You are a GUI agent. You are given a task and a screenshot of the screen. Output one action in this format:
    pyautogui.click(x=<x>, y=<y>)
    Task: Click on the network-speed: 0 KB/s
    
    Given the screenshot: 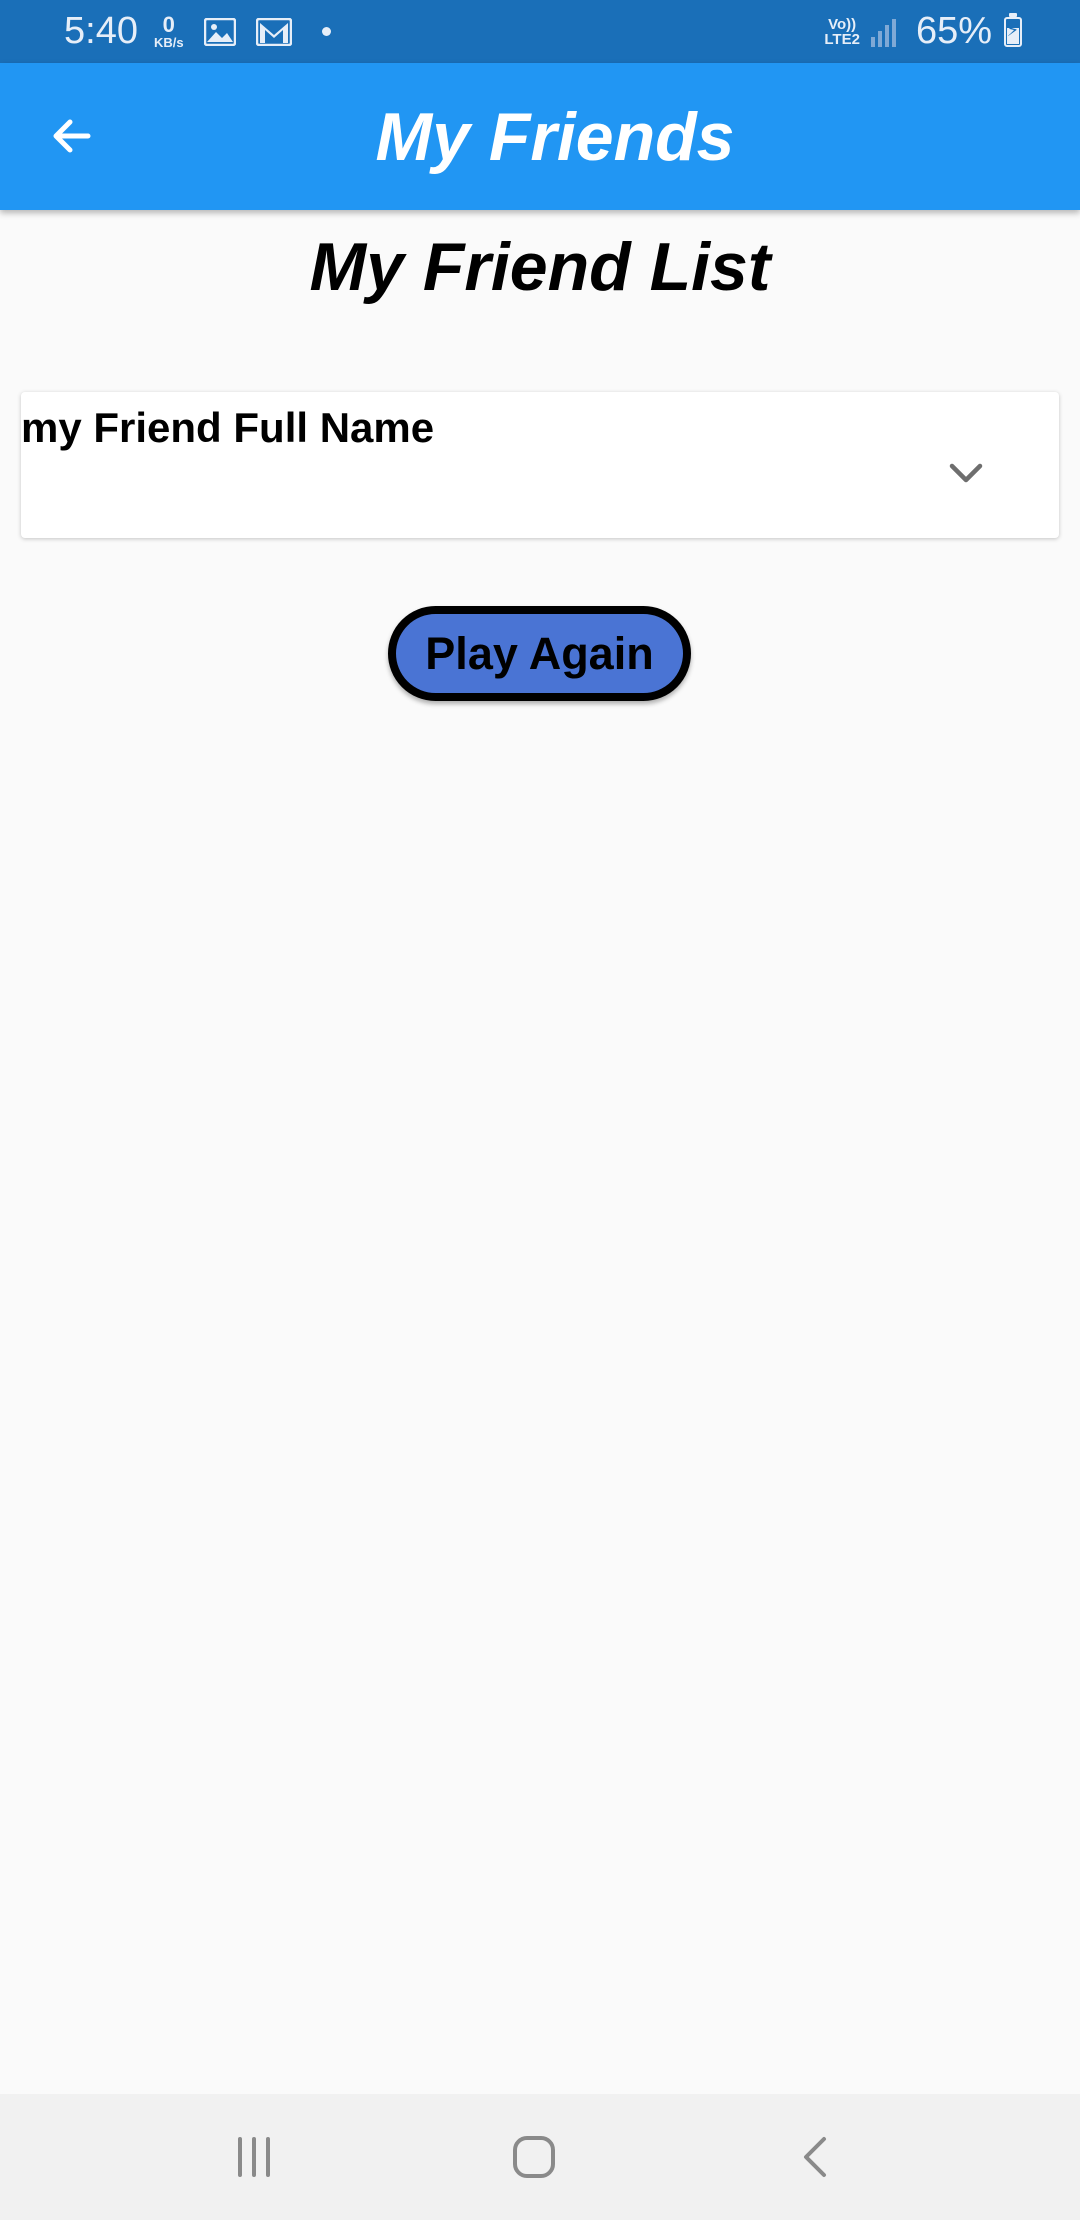 What is the action you would take?
    pyautogui.click(x=168, y=31)
    